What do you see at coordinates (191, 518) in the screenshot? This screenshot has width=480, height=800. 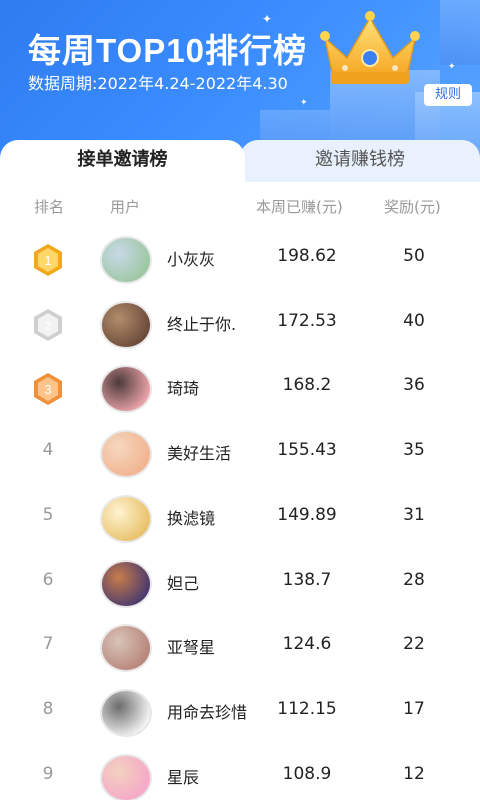 I see `user-name: 换滤镜` at bounding box center [191, 518].